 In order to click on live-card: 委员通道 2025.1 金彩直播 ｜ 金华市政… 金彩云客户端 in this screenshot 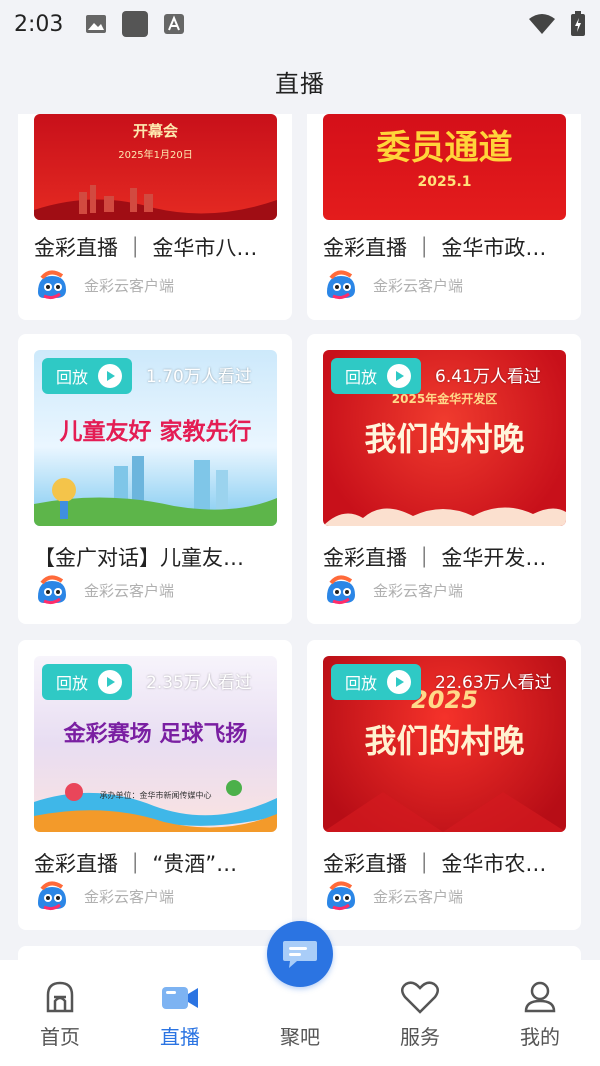, I will do `click(444, 217)`.